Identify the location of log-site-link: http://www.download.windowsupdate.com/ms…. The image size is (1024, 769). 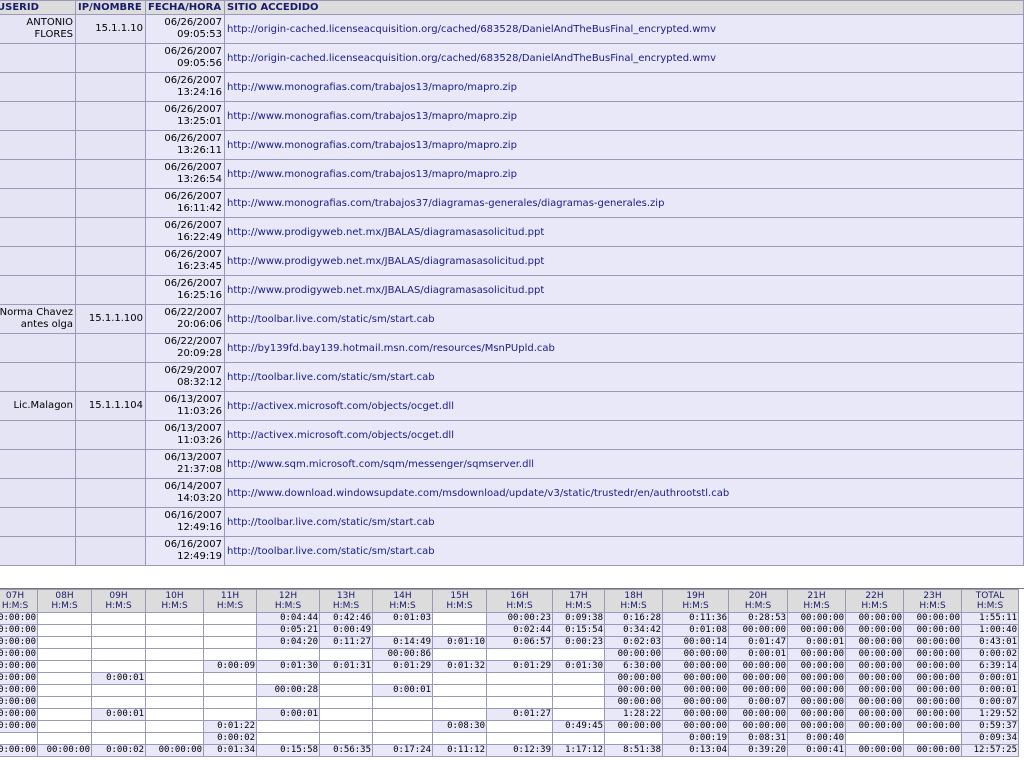
(478, 493).